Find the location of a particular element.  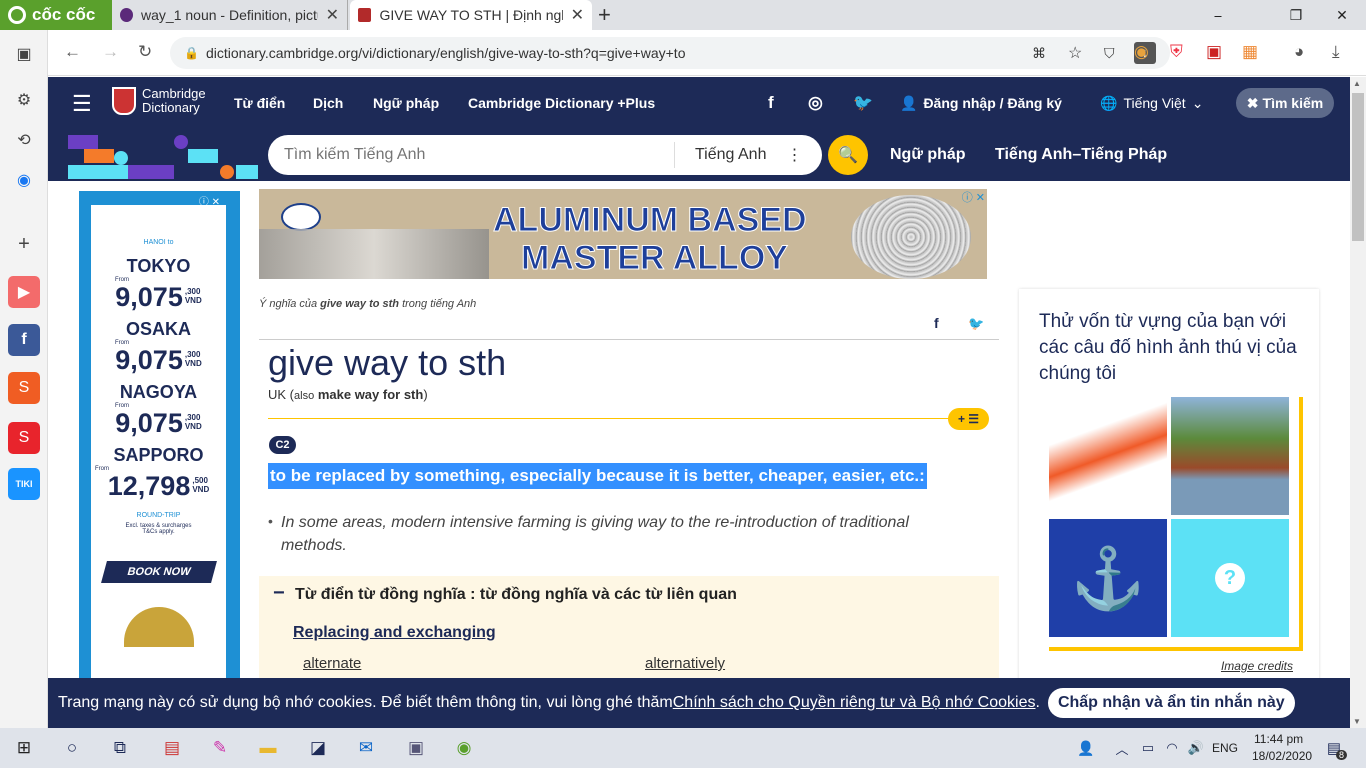

anchor-image: ⚓ is located at coordinates (1108, 578).